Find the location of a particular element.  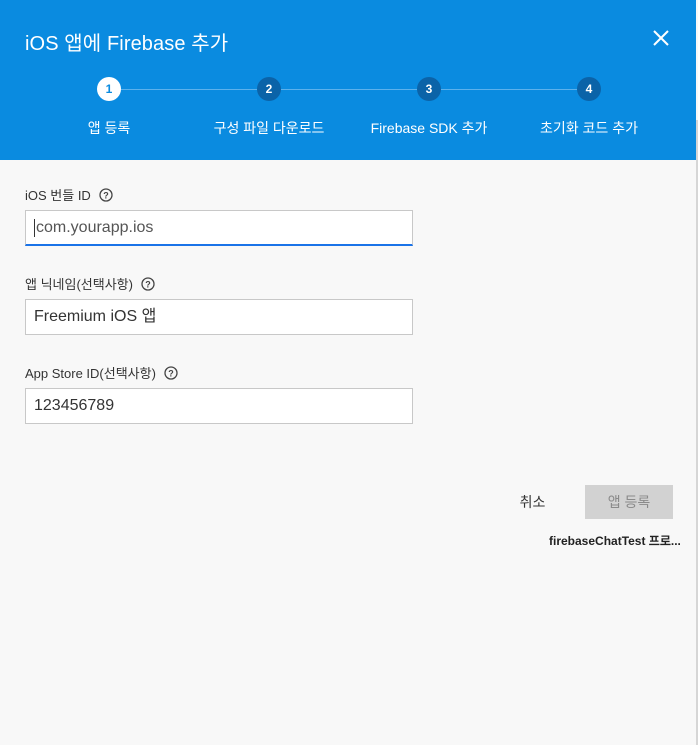

app-store-id-label-text: App Store ID(선택사항) is located at coordinates (90, 373).